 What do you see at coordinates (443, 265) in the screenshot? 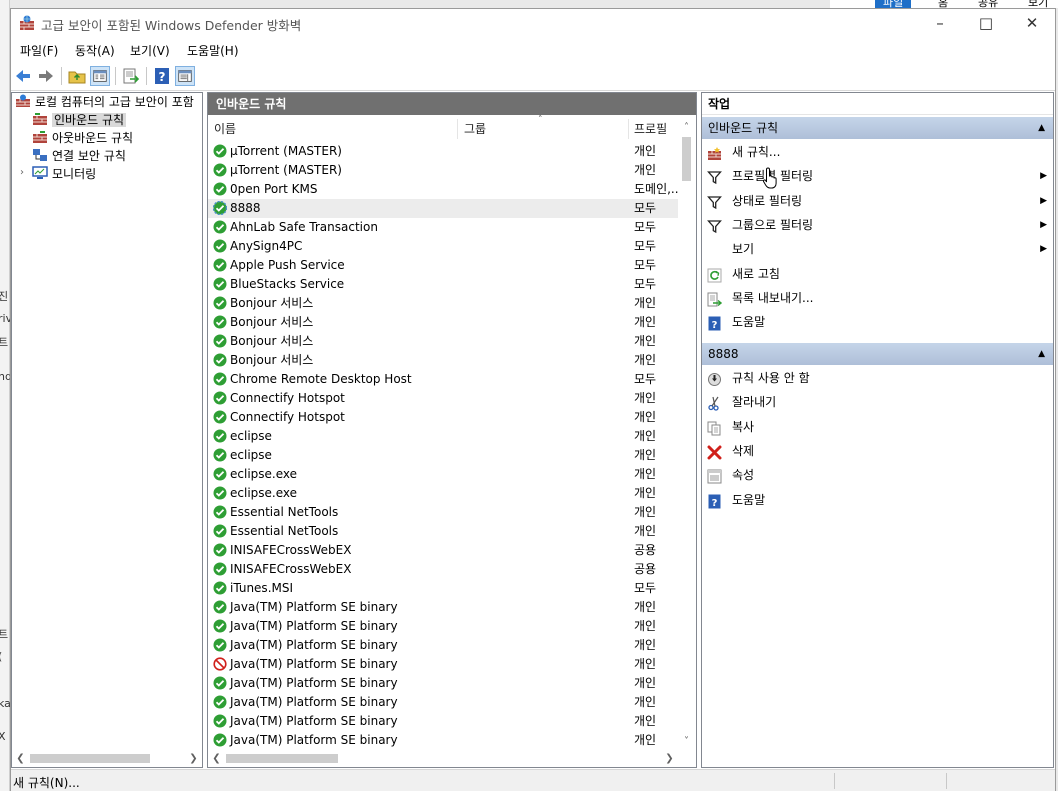
I see `rule-row: Apple Push Service 모두` at bounding box center [443, 265].